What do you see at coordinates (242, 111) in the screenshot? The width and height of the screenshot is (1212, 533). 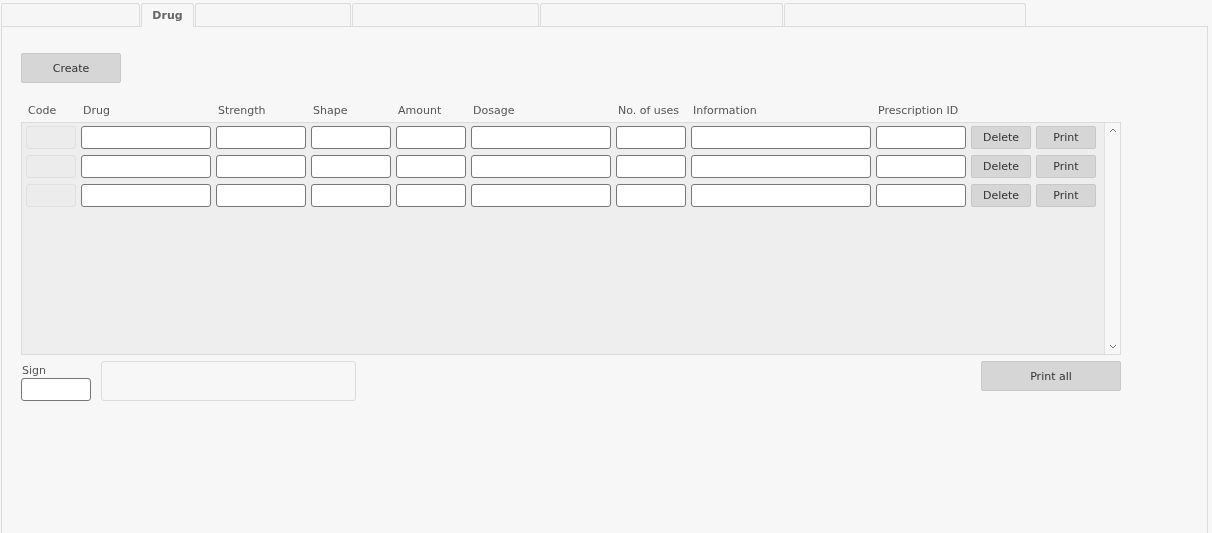 I see `column-header: Strength` at bounding box center [242, 111].